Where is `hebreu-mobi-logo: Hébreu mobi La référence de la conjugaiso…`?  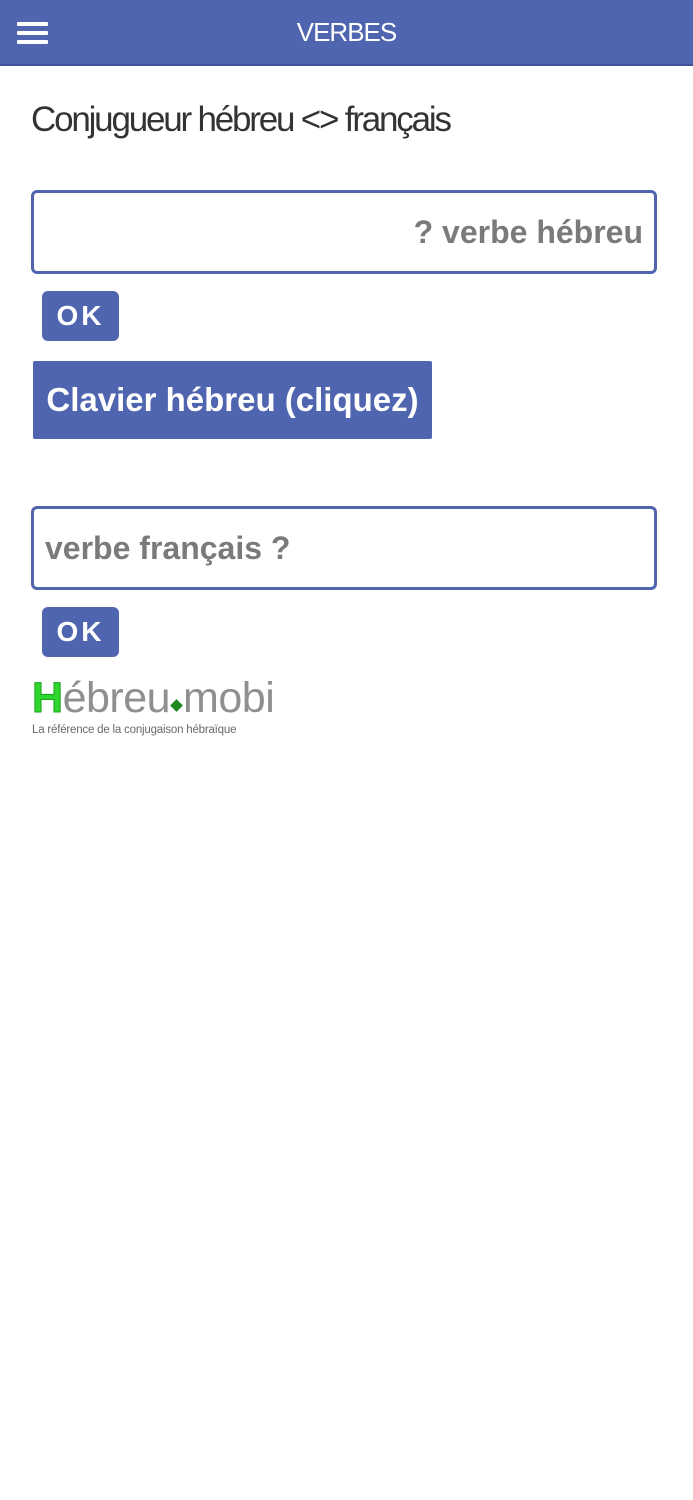
hebreu-mobi-logo: Hébreu mobi La référence de la conjugaiso… is located at coordinates (157, 708).